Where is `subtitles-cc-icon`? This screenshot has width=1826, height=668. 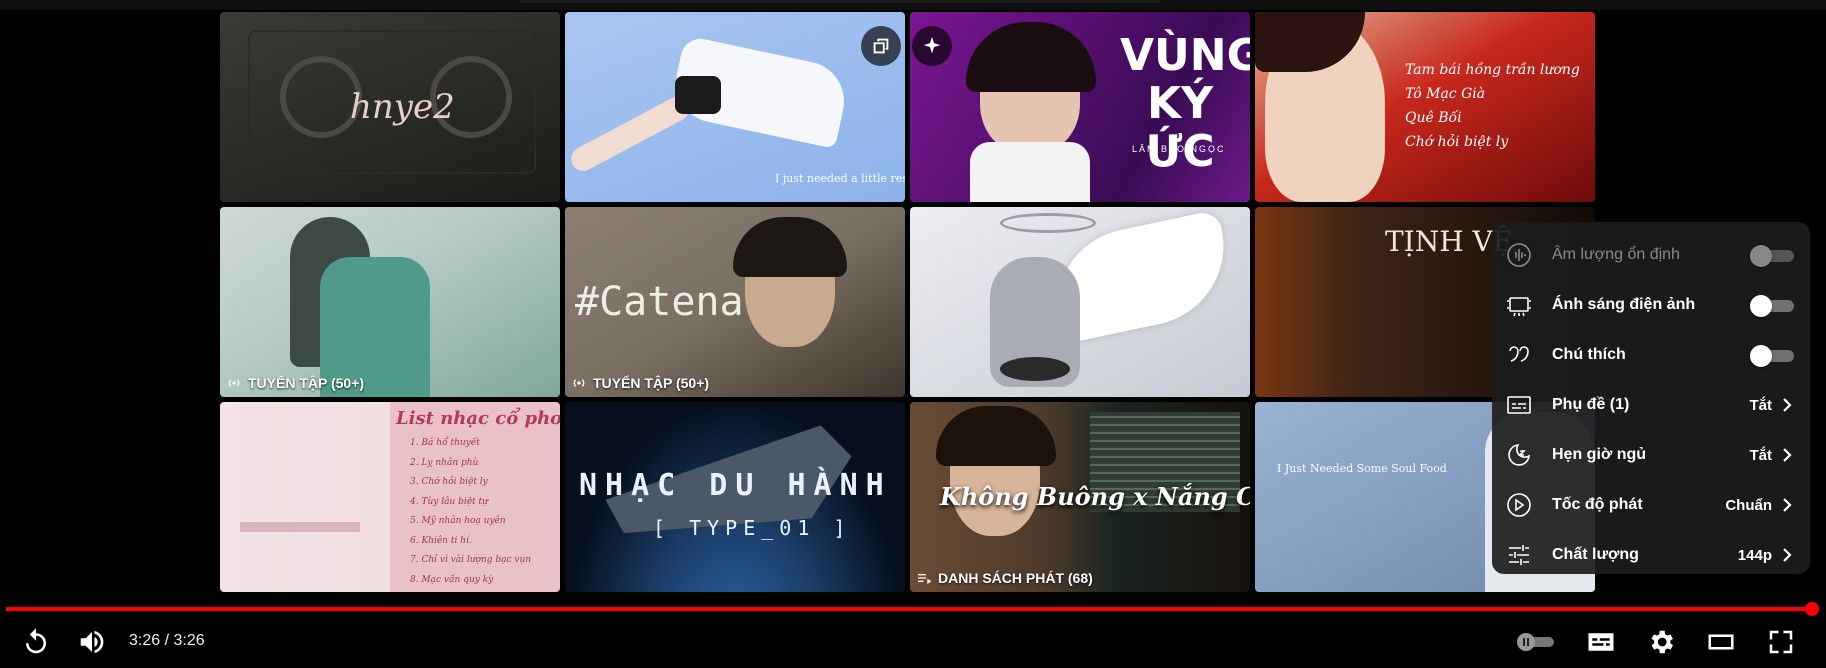
subtitles-cc-icon is located at coordinates (1601, 642).